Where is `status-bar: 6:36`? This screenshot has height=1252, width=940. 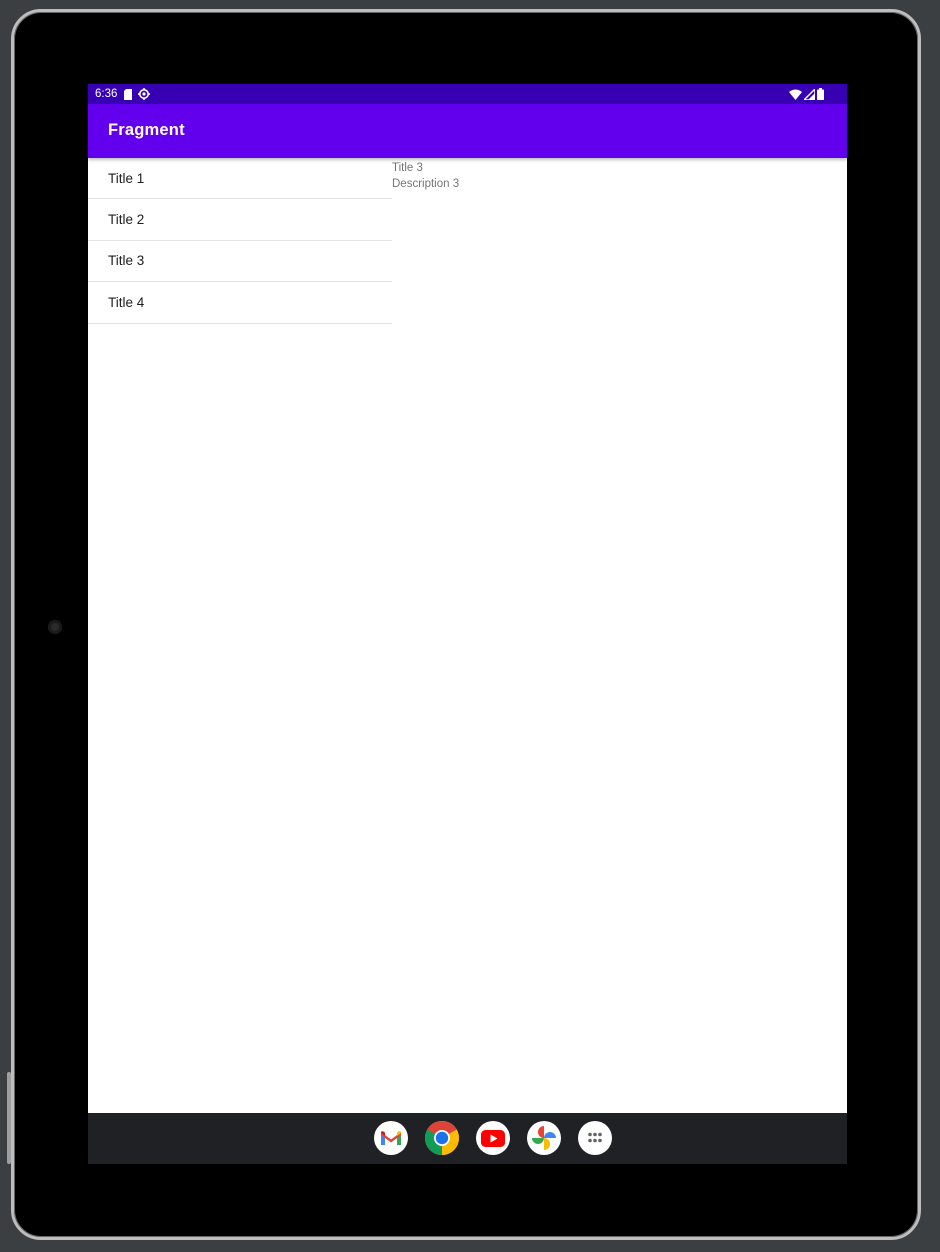
status-bar: 6:36 is located at coordinates (467, 94).